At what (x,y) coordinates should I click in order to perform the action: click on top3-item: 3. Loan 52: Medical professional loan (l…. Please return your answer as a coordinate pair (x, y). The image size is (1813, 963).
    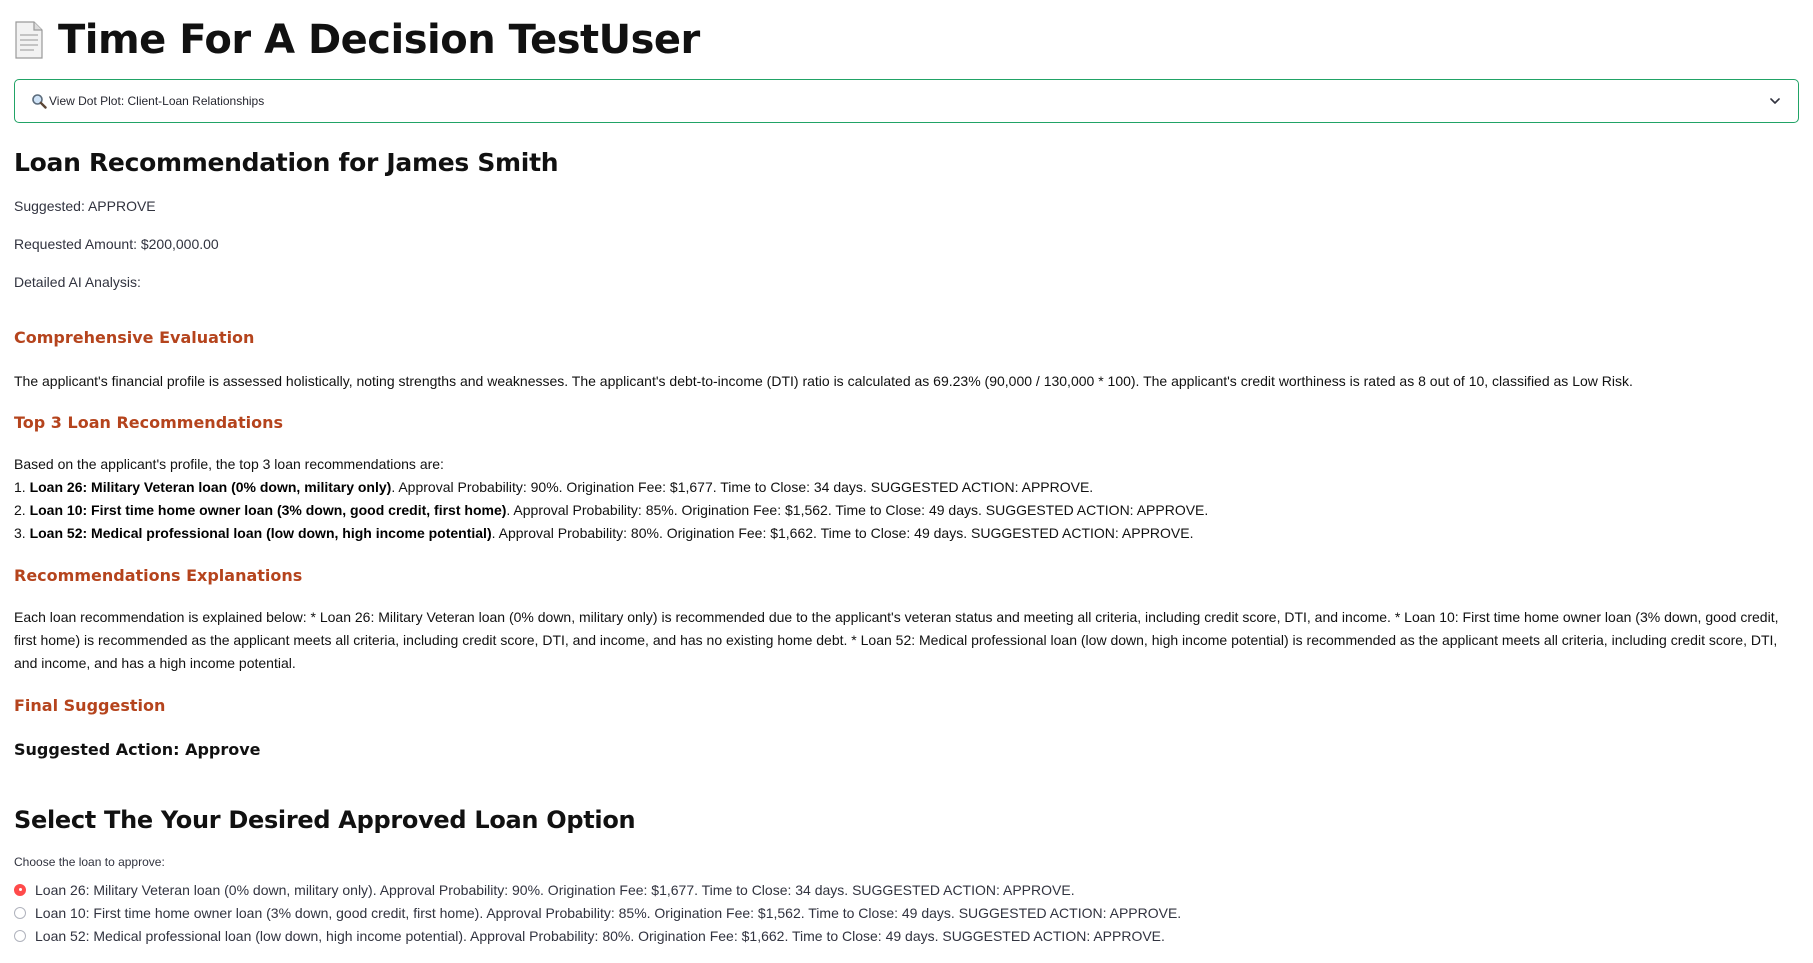
    Looking at the image, I should click on (604, 533).